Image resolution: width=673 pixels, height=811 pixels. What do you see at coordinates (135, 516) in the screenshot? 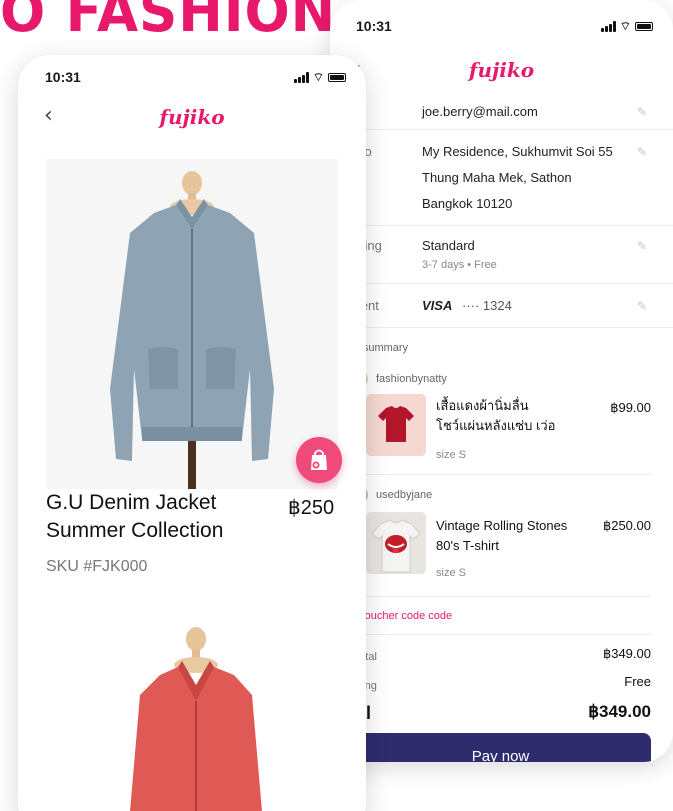
I see `product-name: G.U Denim Jacket Summer Collection` at bounding box center [135, 516].